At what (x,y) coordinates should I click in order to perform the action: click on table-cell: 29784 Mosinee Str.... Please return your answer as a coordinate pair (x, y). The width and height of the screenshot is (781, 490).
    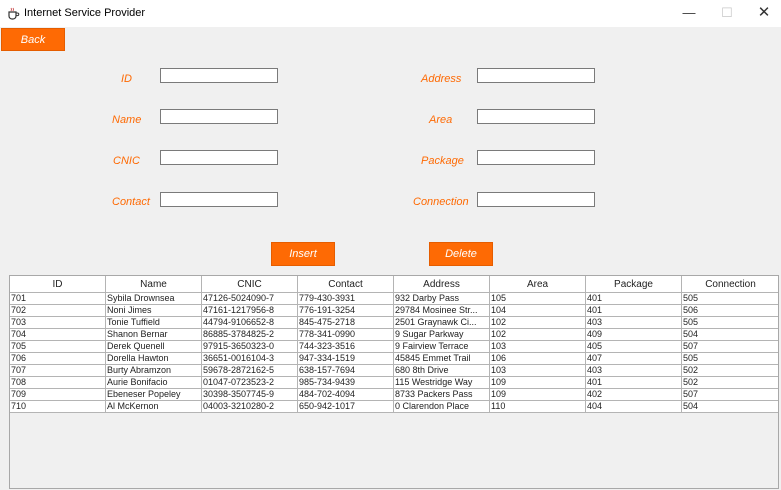
    Looking at the image, I should click on (441, 310).